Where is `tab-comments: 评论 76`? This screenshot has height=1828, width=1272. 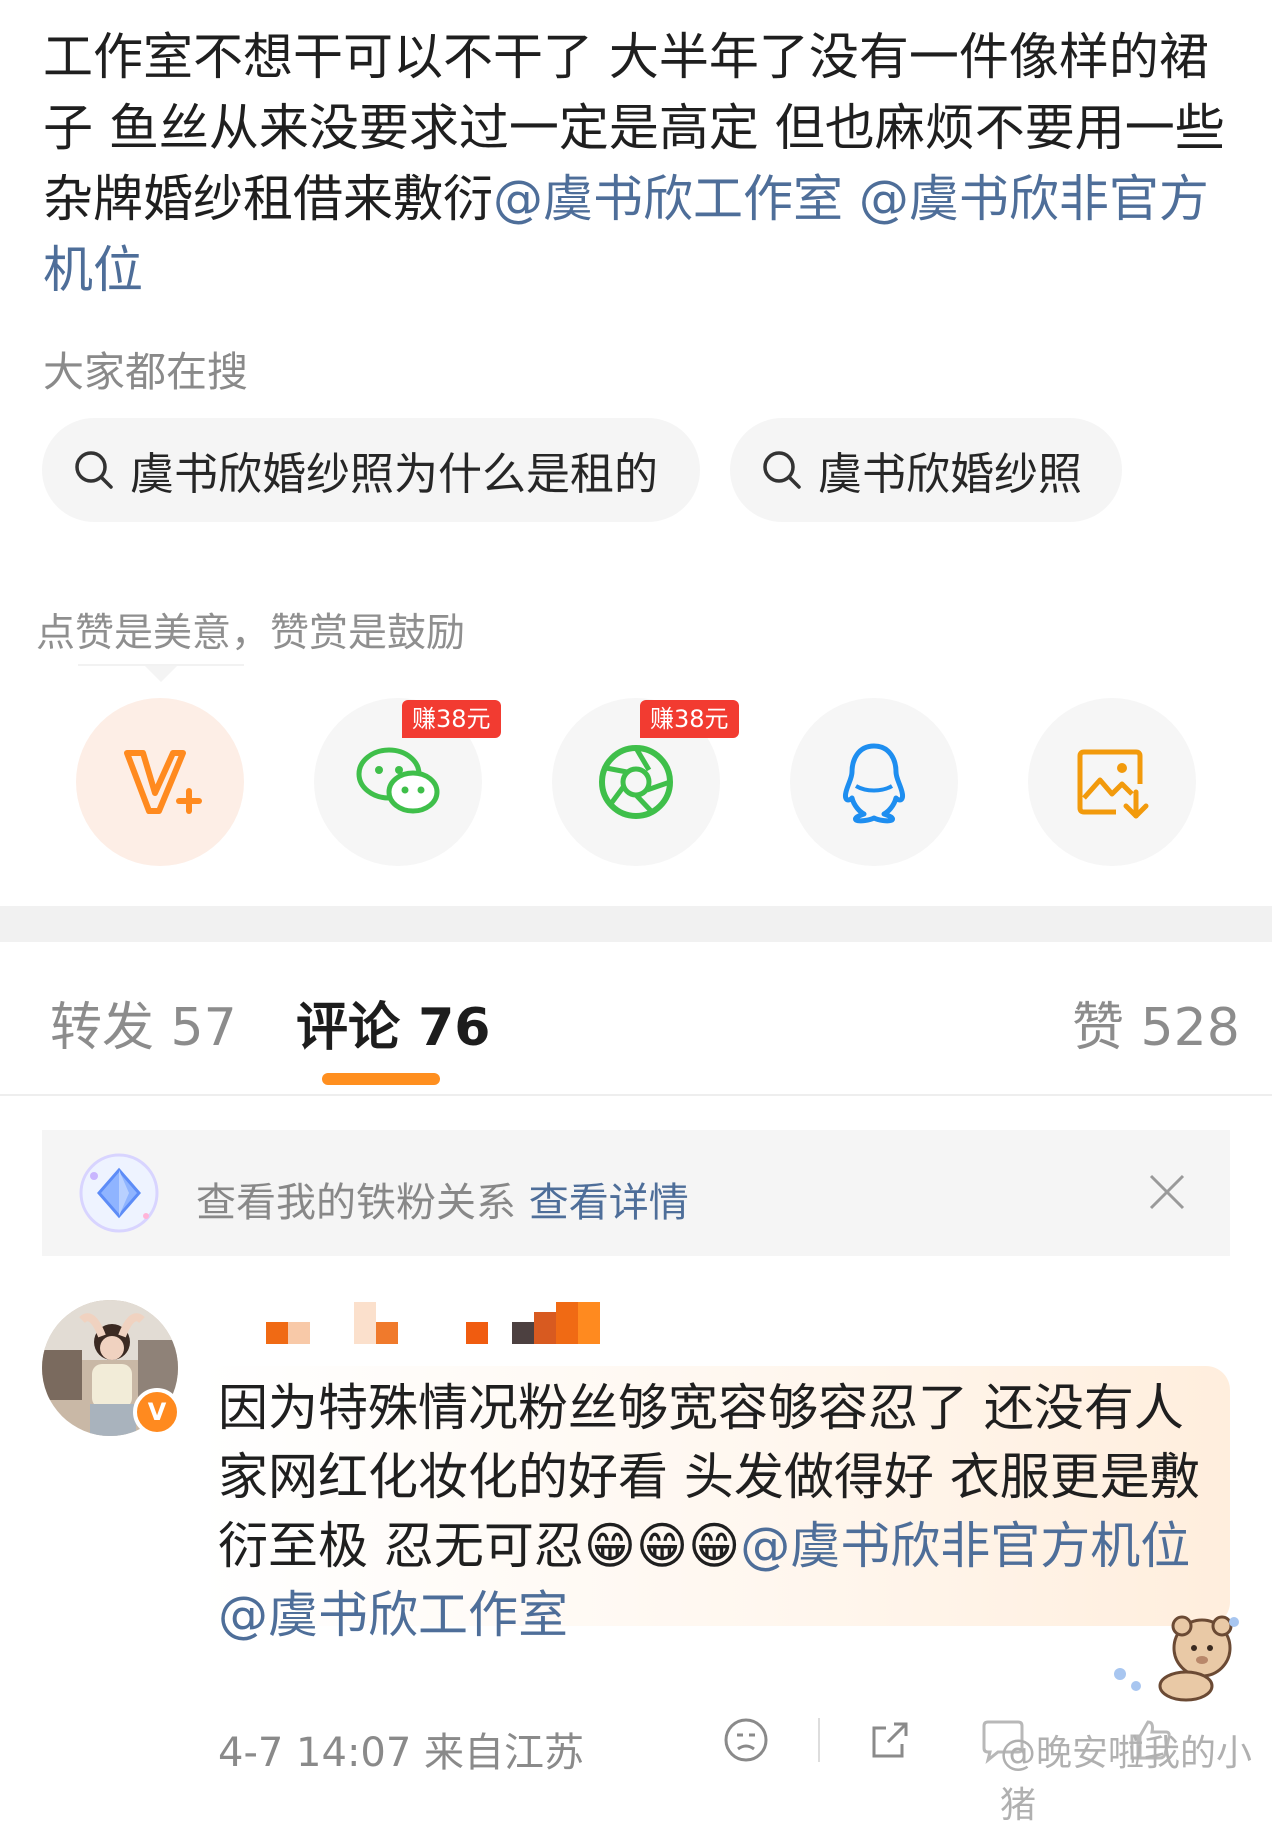
tab-comments: 评论 76 is located at coordinates (393, 1022).